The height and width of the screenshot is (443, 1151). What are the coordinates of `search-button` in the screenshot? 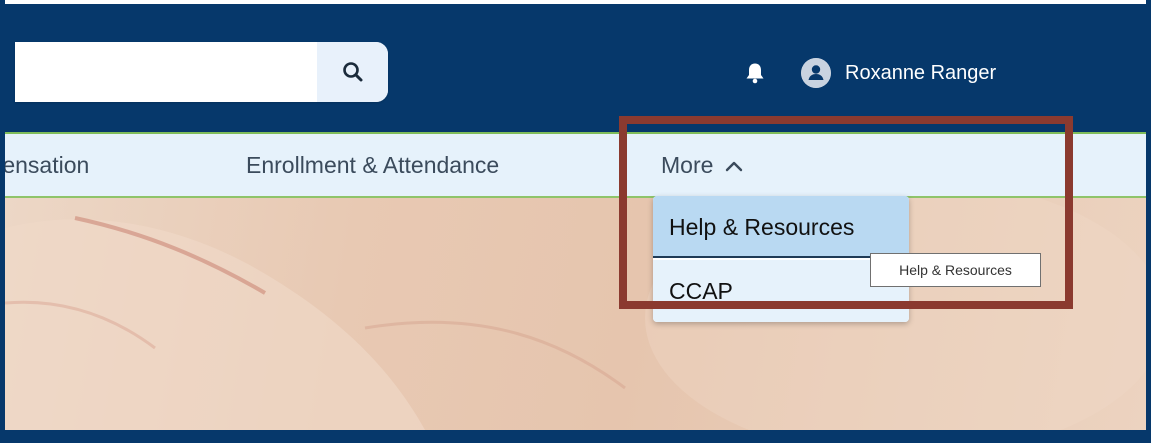 It's located at (352, 72).